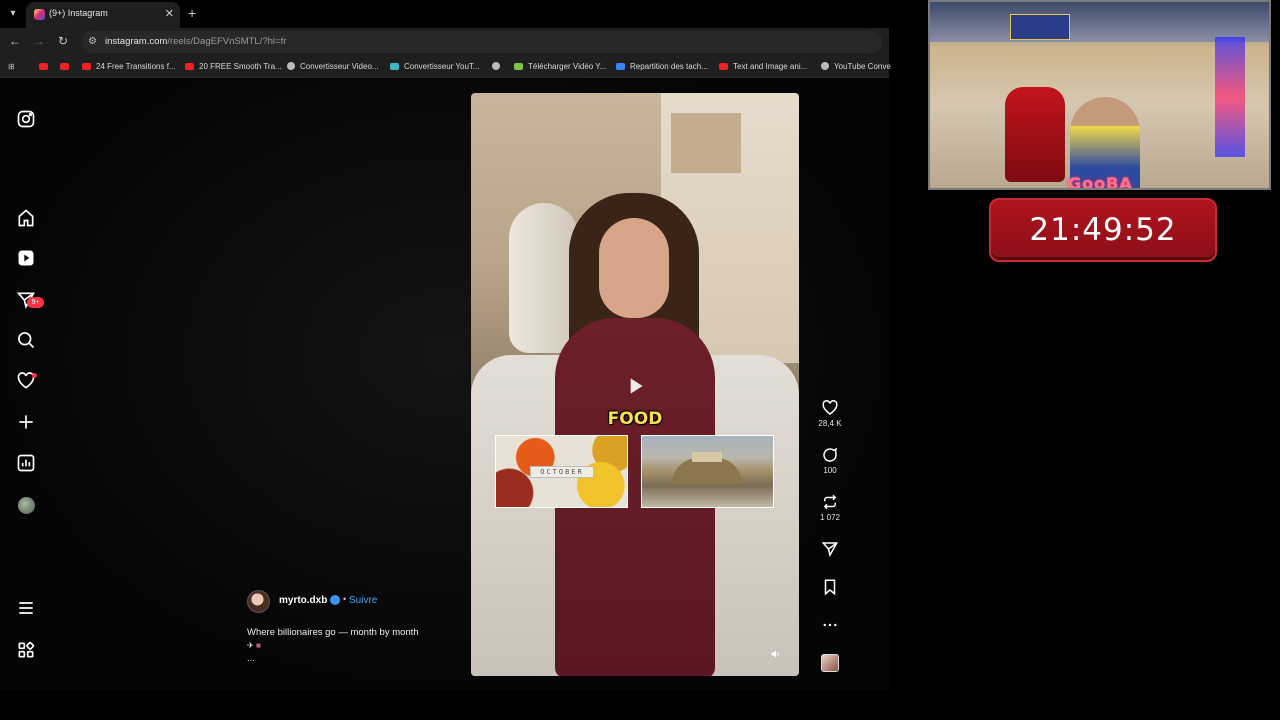  Describe the element at coordinates (830, 407) in the screenshot. I see `heart-icon` at that location.